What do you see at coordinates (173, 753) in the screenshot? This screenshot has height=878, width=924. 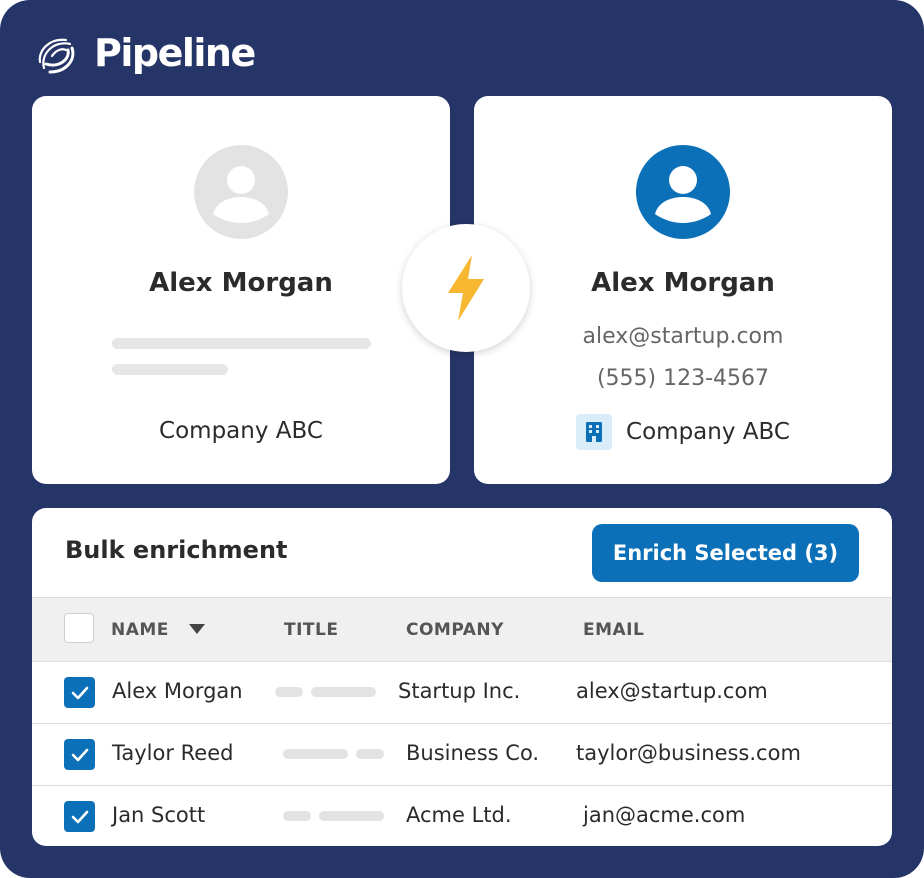 I see `cell-name: Taylor Reed` at bounding box center [173, 753].